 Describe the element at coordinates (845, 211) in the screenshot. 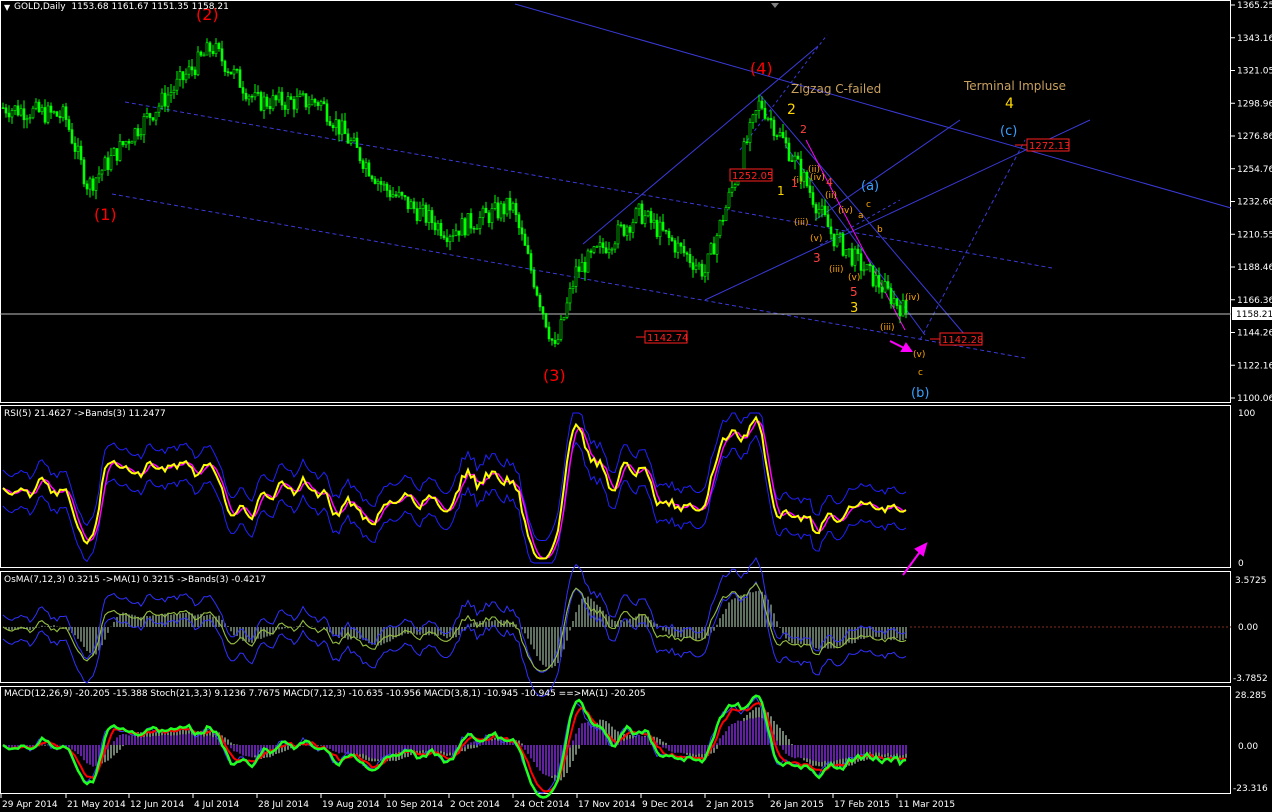

I see `svg-text: (iv)` at that location.